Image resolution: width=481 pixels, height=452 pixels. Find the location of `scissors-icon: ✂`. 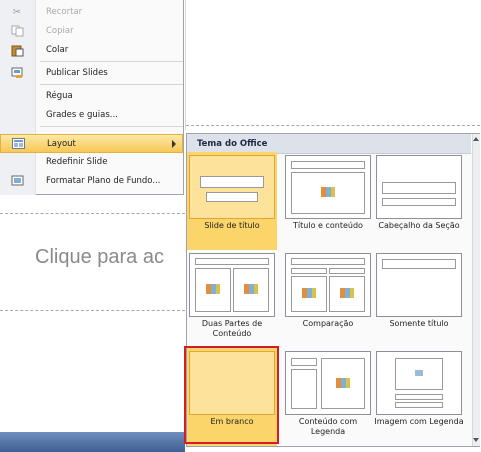

scissors-icon: ✂ is located at coordinates (17, 12).